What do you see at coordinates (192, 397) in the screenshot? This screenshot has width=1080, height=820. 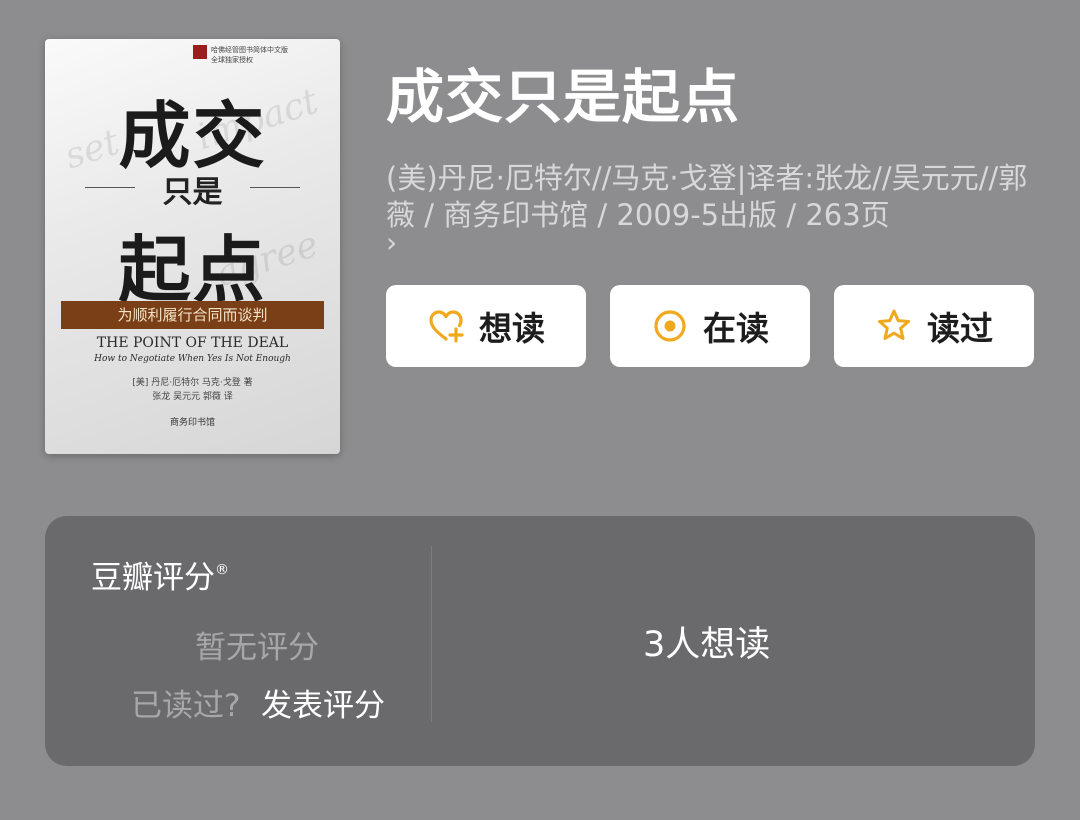 I see `cover-translators: 张龙 吴元元 郭薇 译` at bounding box center [192, 397].